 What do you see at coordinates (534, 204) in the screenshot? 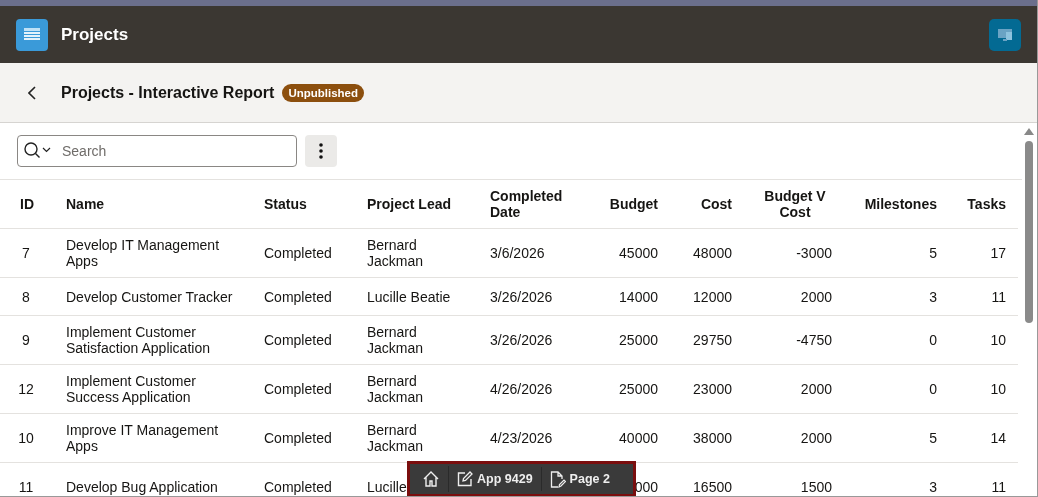
I see `column-header: Completed Date` at bounding box center [534, 204].